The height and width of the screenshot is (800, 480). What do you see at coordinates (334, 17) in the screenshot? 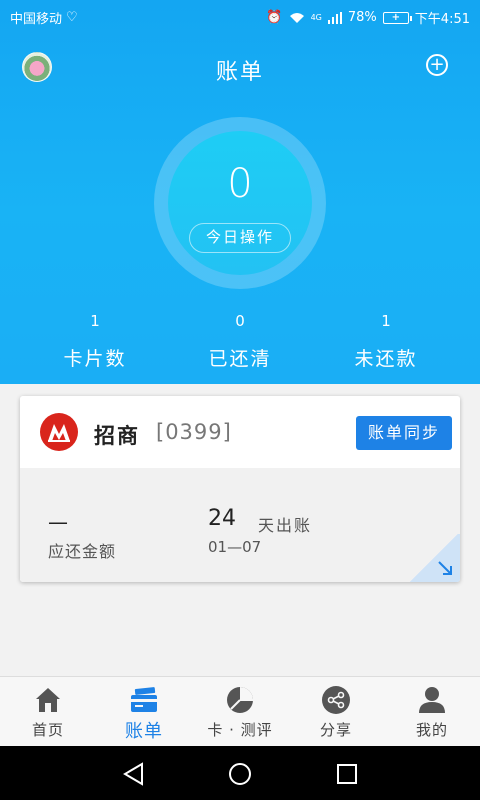
I see `signal-icon` at bounding box center [334, 17].